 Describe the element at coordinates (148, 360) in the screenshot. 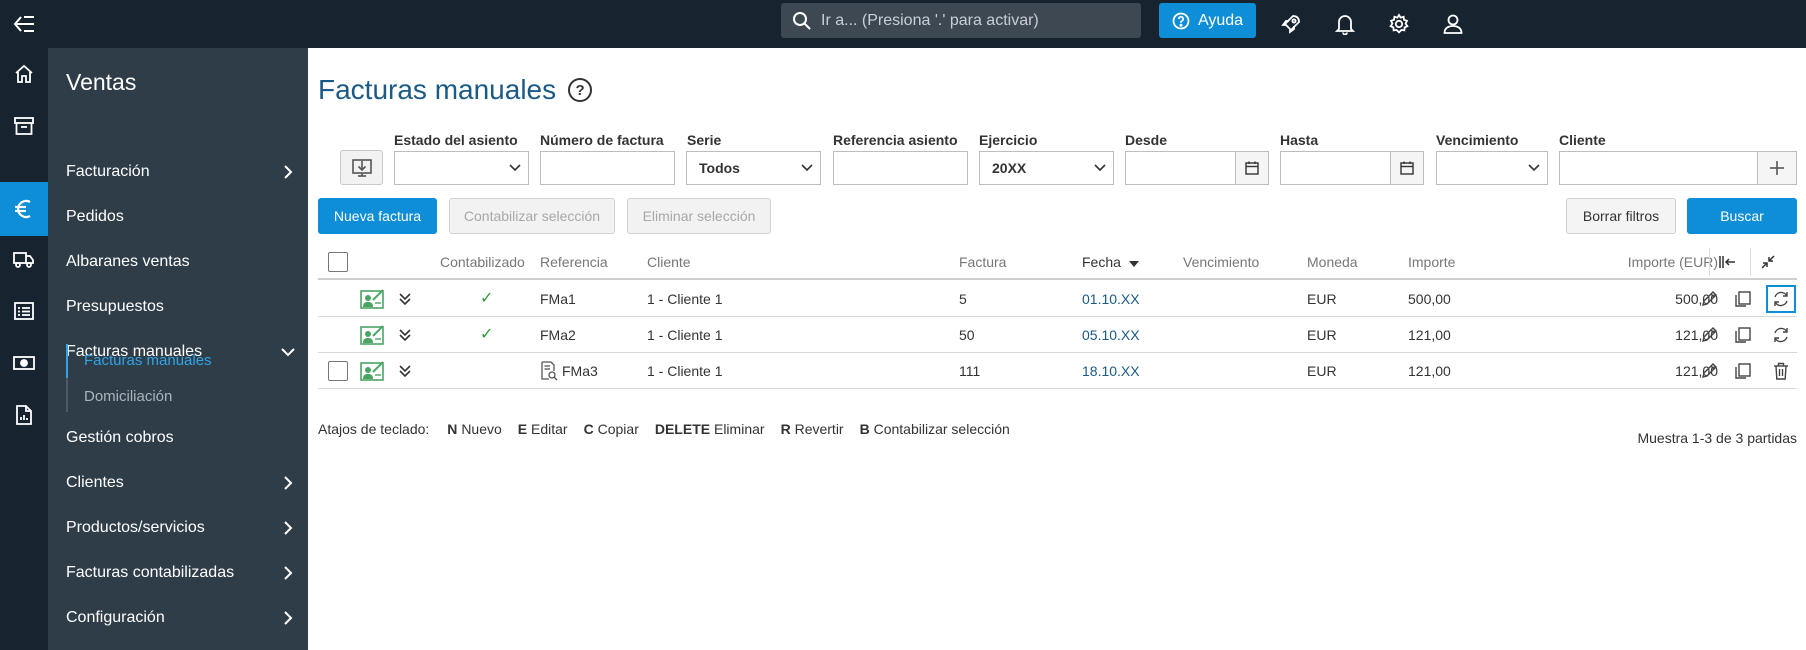

I see `submenu-item-facturas-manuales: Facturas manuales` at that location.